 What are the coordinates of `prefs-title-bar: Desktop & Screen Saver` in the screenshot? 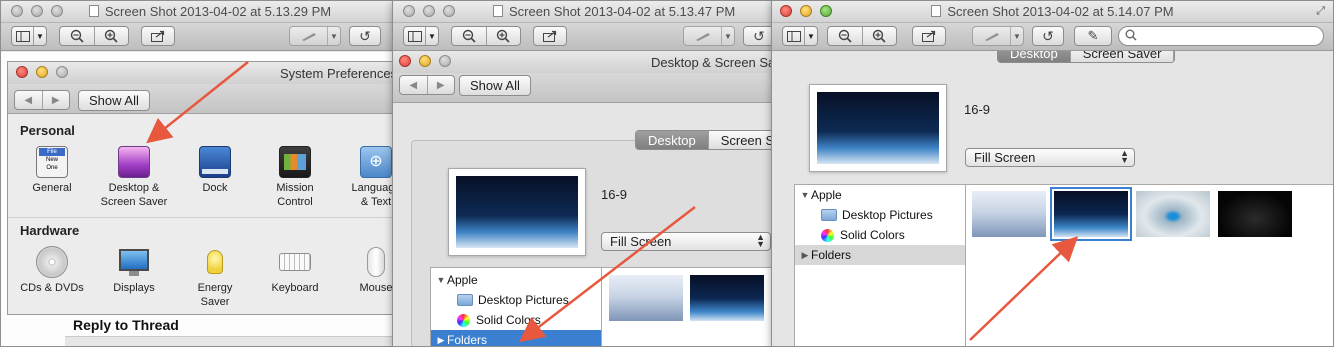 It's located at (602, 62).